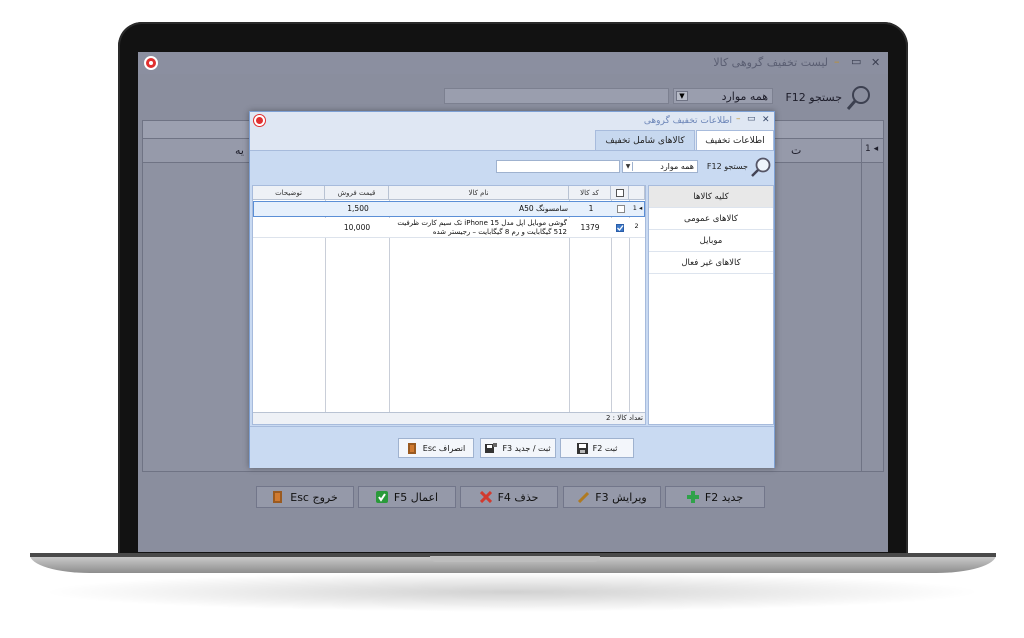 This screenshot has width=1024, height=638. I want to click on main-maximize-button: ▭, so click(856, 62).